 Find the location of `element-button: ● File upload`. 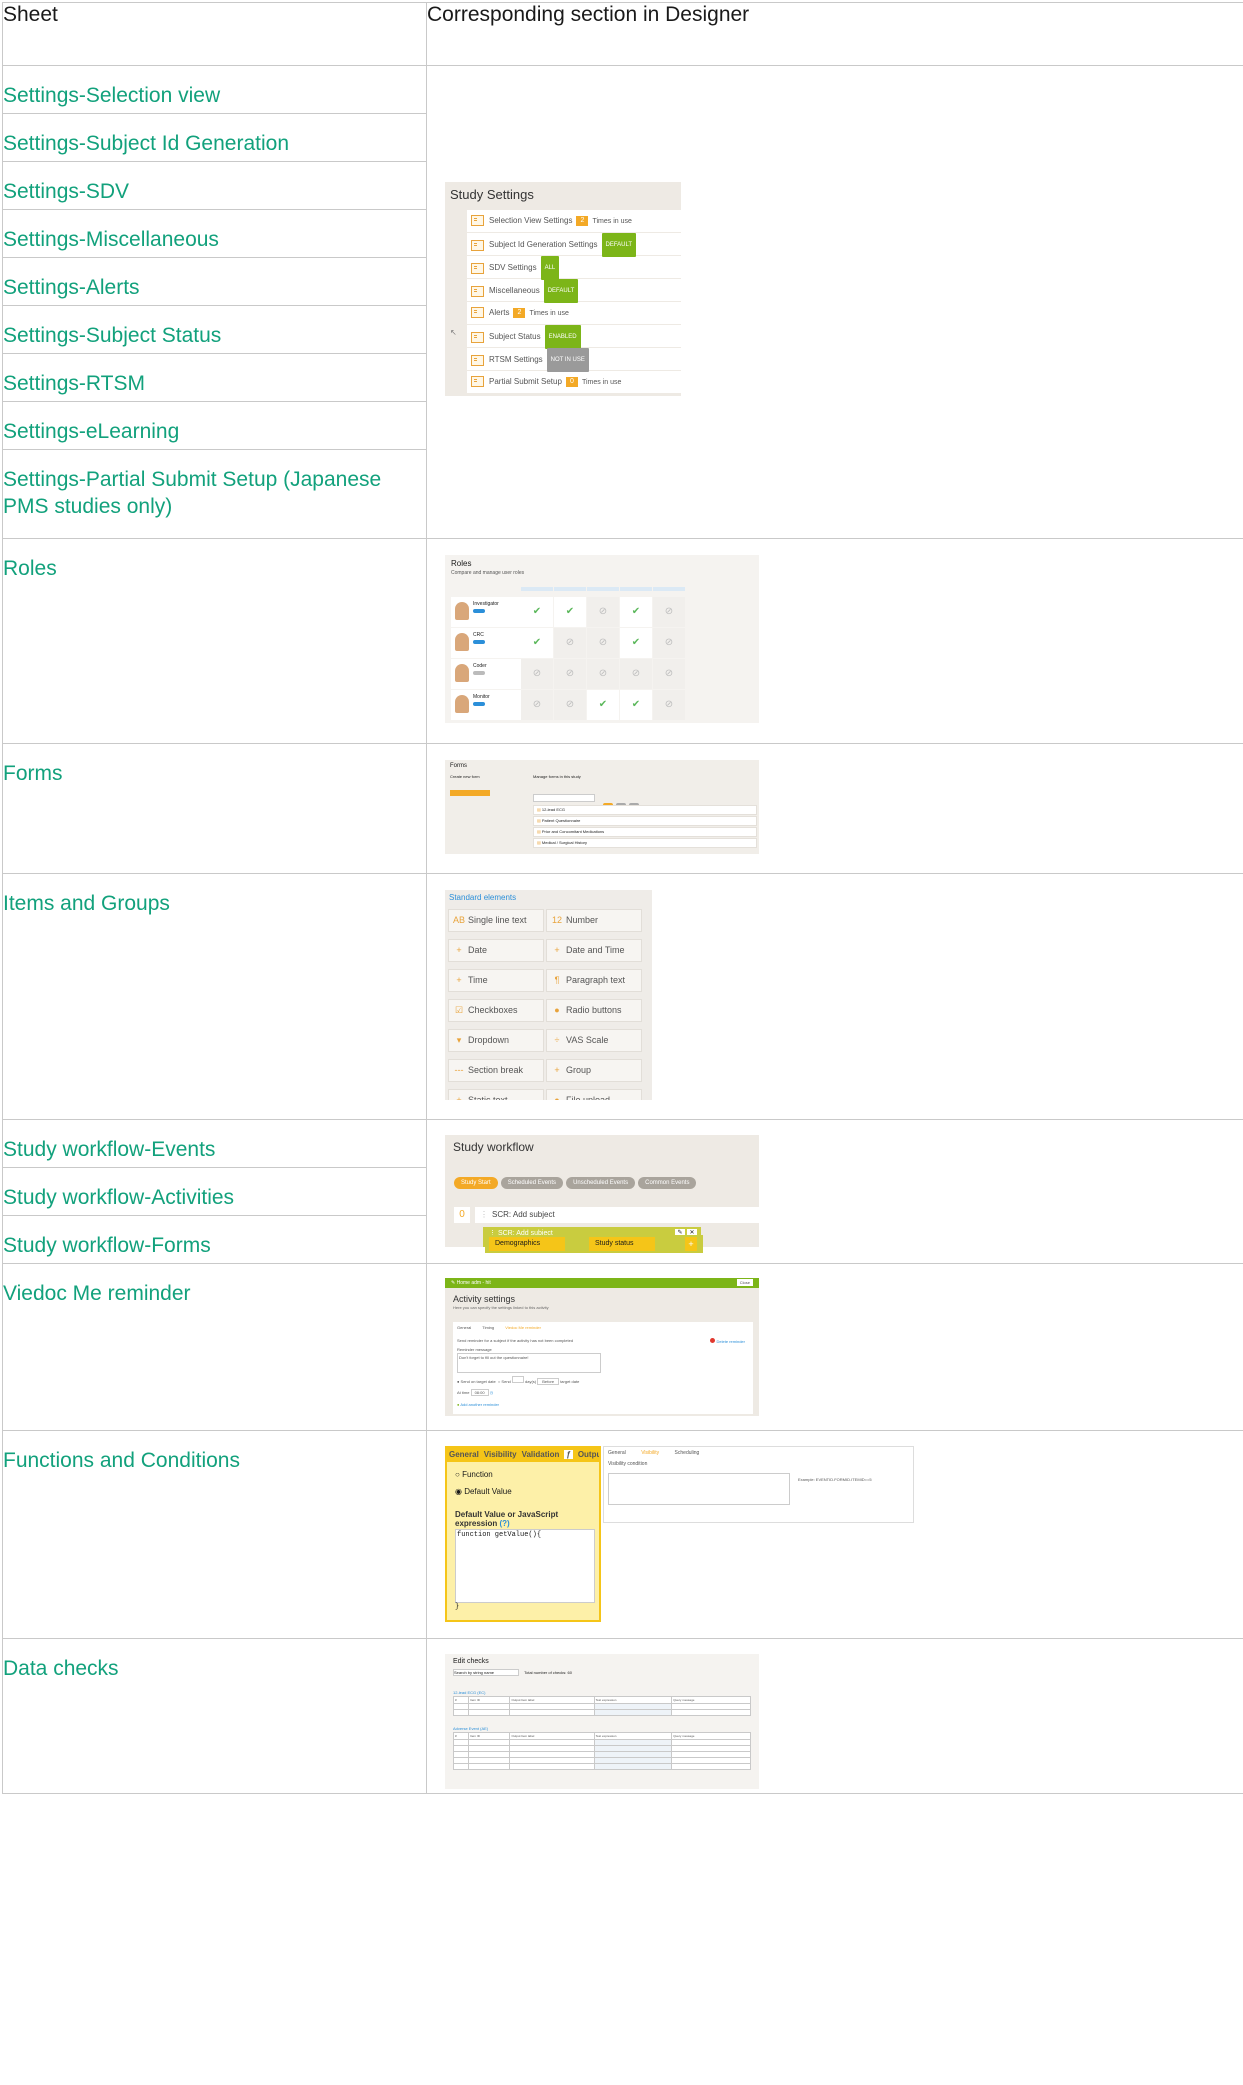

element-button: ● File upload is located at coordinates (594, 1094).